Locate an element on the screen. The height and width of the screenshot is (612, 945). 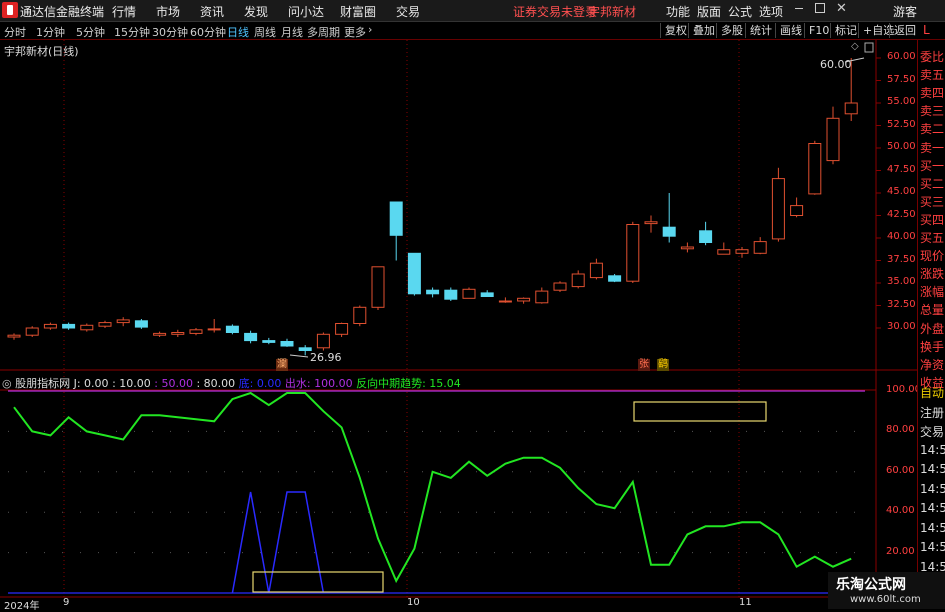
right-item: 买二 is located at coordinates (932, 183).